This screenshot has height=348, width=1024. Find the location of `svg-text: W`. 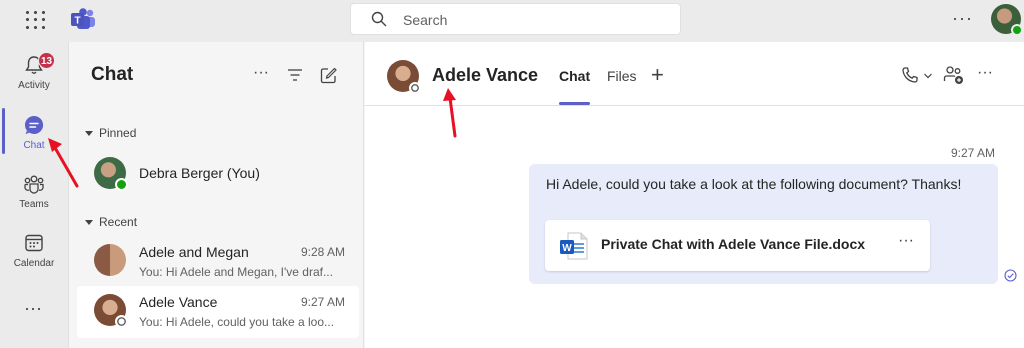

svg-text: W is located at coordinates (567, 248).